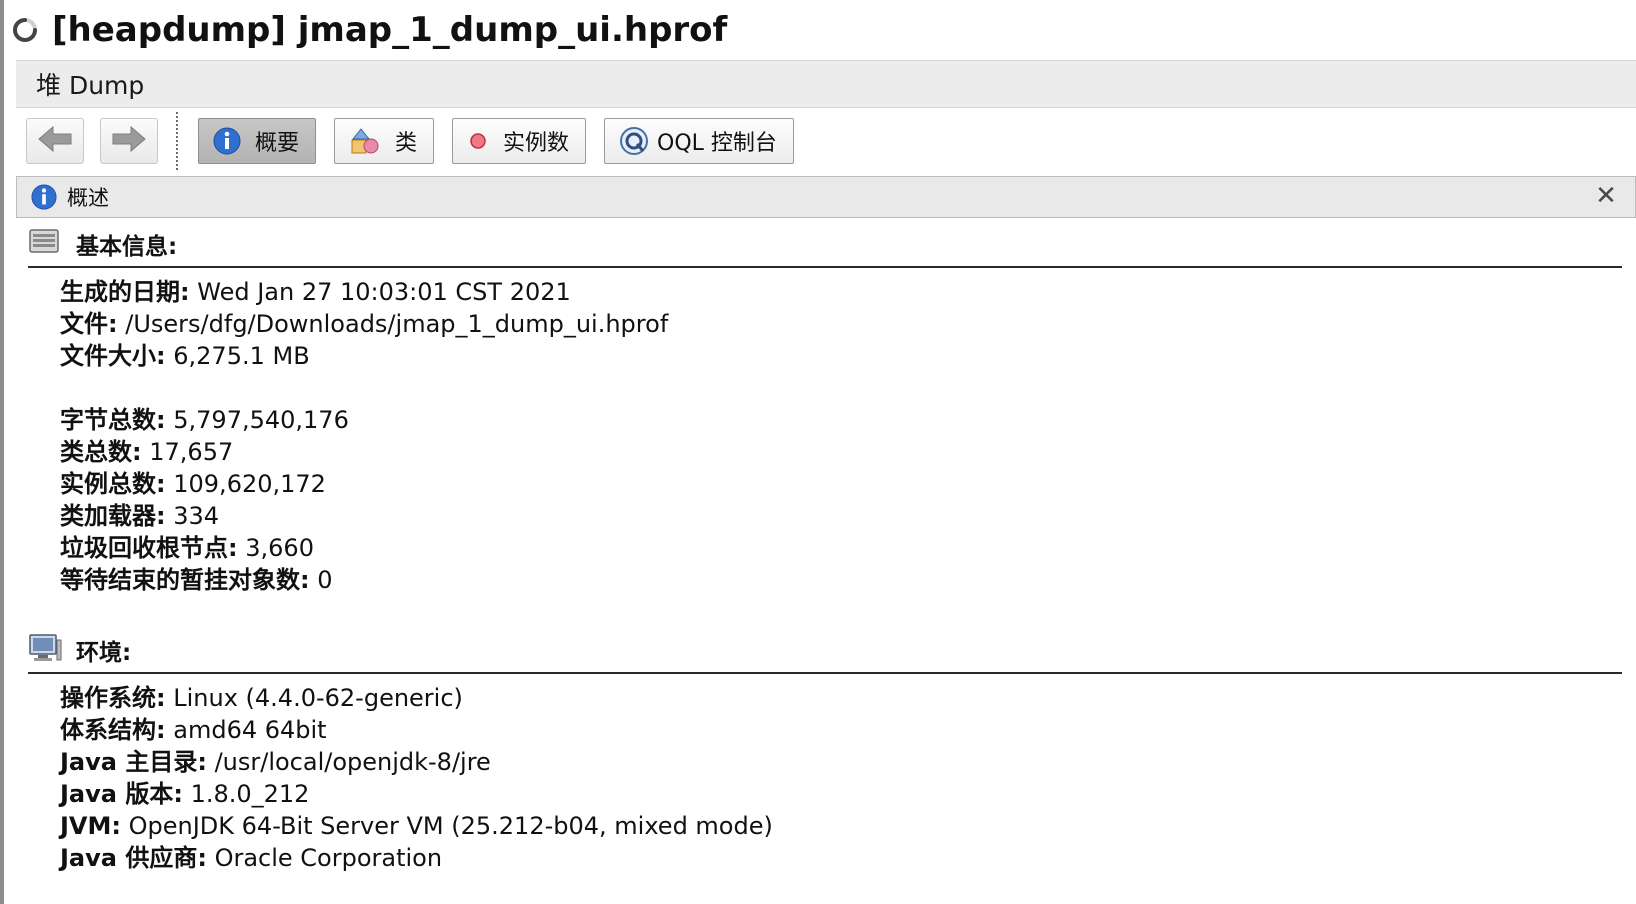  What do you see at coordinates (191, 452) in the screenshot?
I see `info-value: 17,657` at bounding box center [191, 452].